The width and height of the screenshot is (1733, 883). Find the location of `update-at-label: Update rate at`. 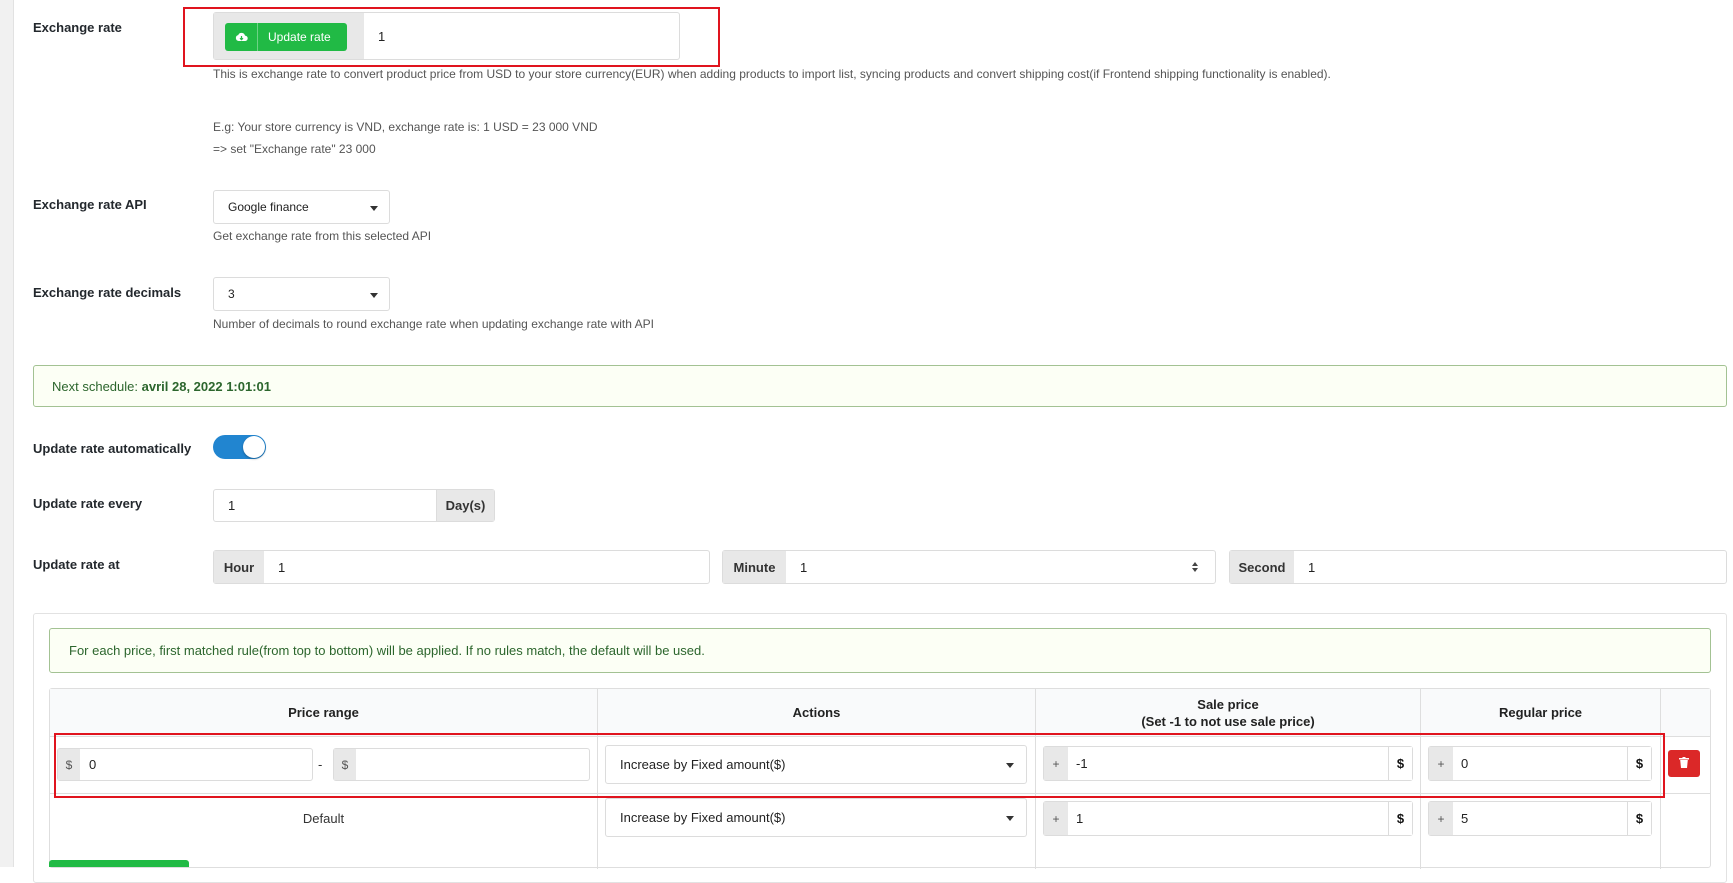

update-at-label: Update rate at is located at coordinates (76, 564).